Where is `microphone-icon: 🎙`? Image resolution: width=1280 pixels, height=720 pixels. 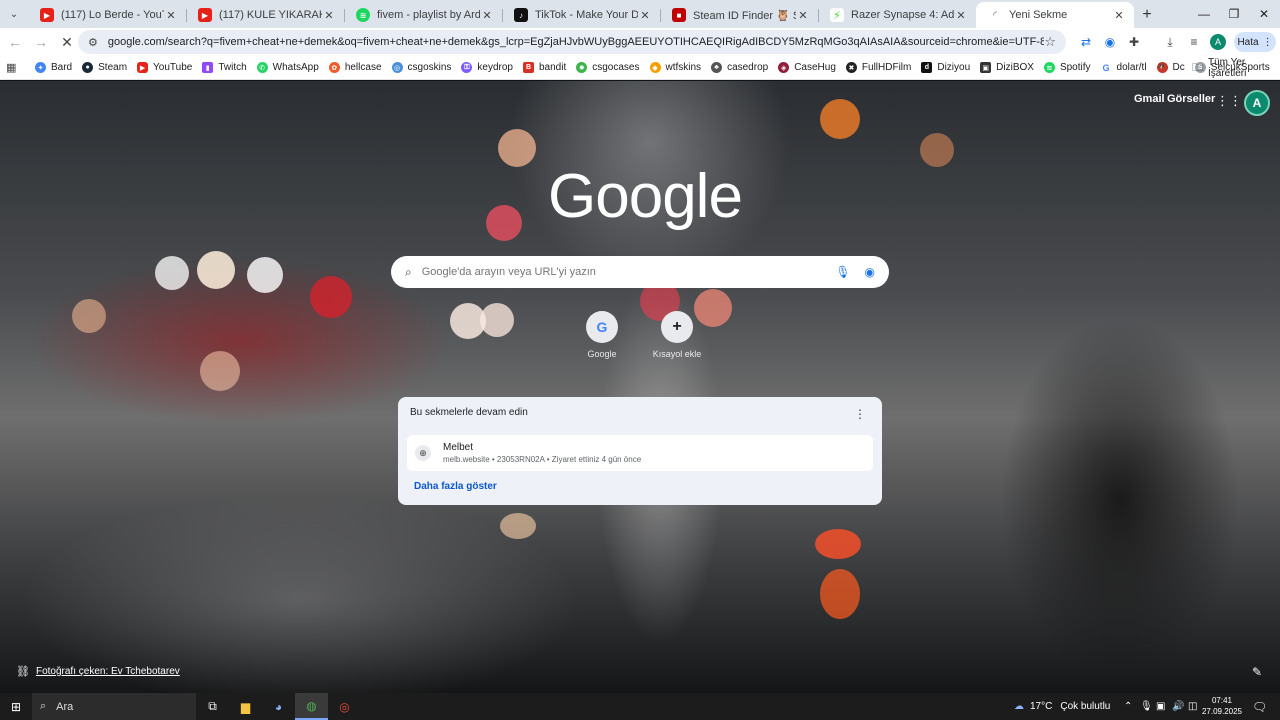 microphone-icon: 🎙 is located at coordinates (1146, 706).